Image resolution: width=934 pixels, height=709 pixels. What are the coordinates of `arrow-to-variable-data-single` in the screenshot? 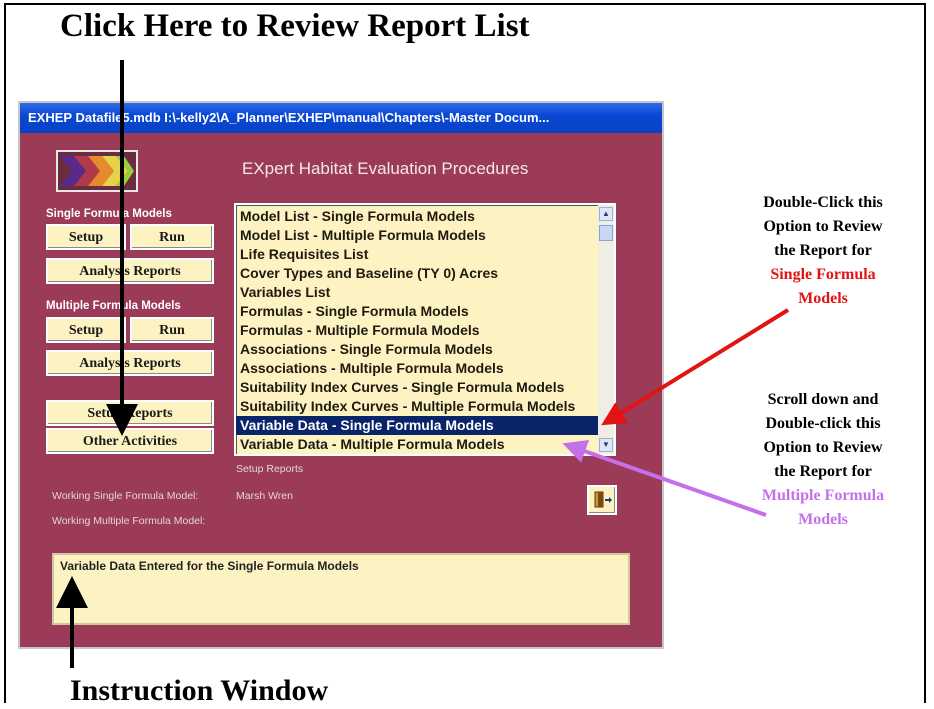 It's located at (695, 367).